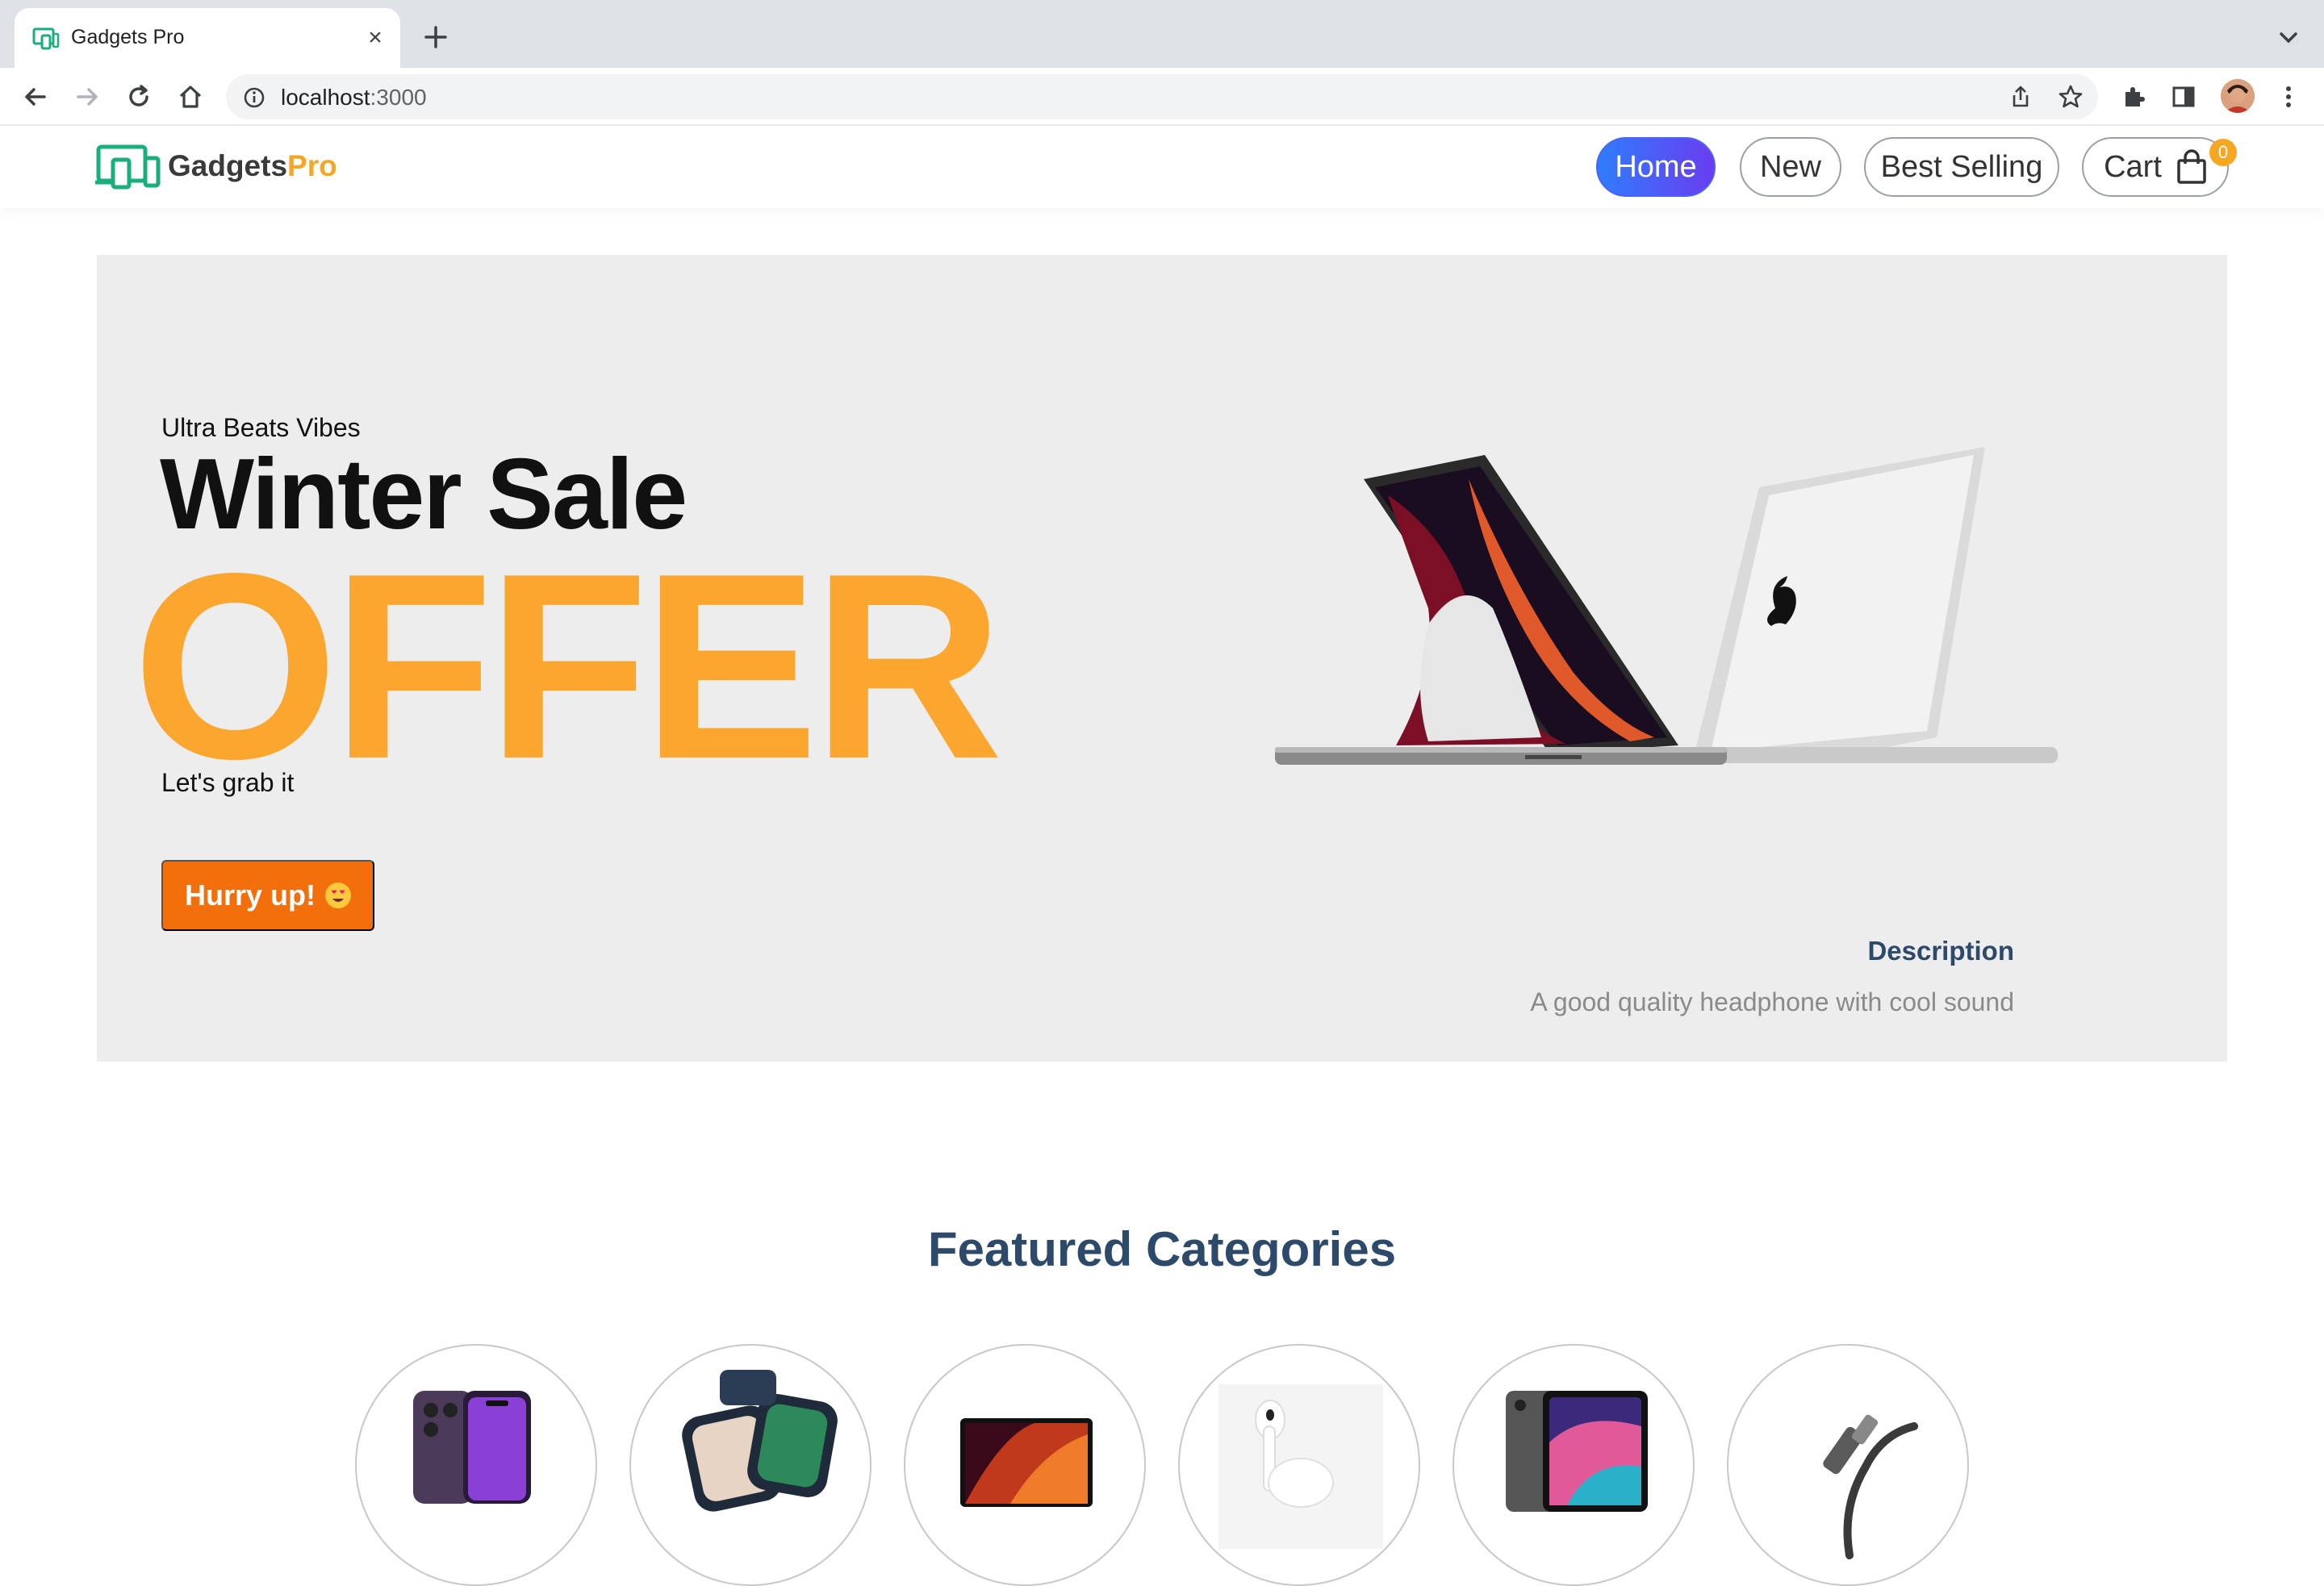 The height and width of the screenshot is (1586, 2324). What do you see at coordinates (1772, 1002) in the screenshot?
I see `hero-description-text: A good quality headphone with cool sound` at bounding box center [1772, 1002].